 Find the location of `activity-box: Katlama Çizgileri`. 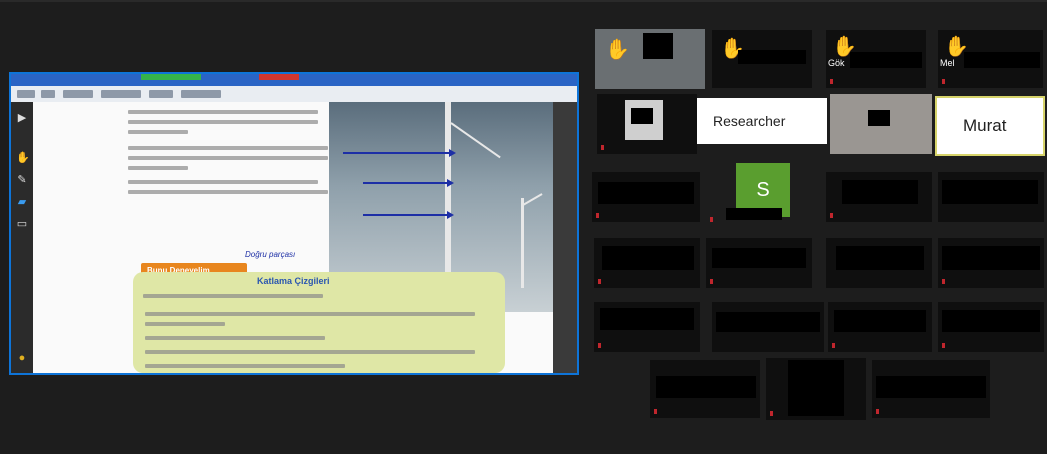

activity-box: Katlama Çizgileri is located at coordinates (319, 322).